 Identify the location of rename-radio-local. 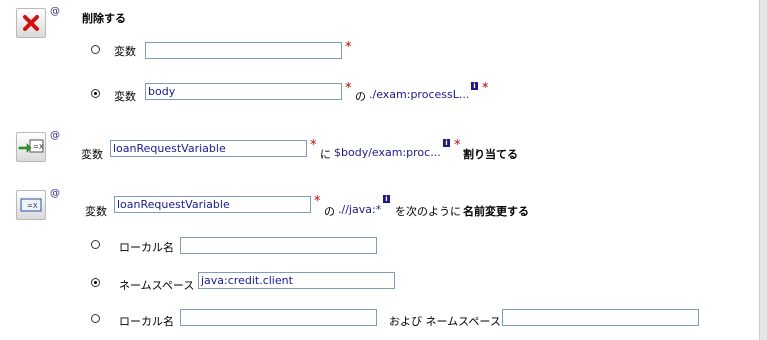
(95, 244).